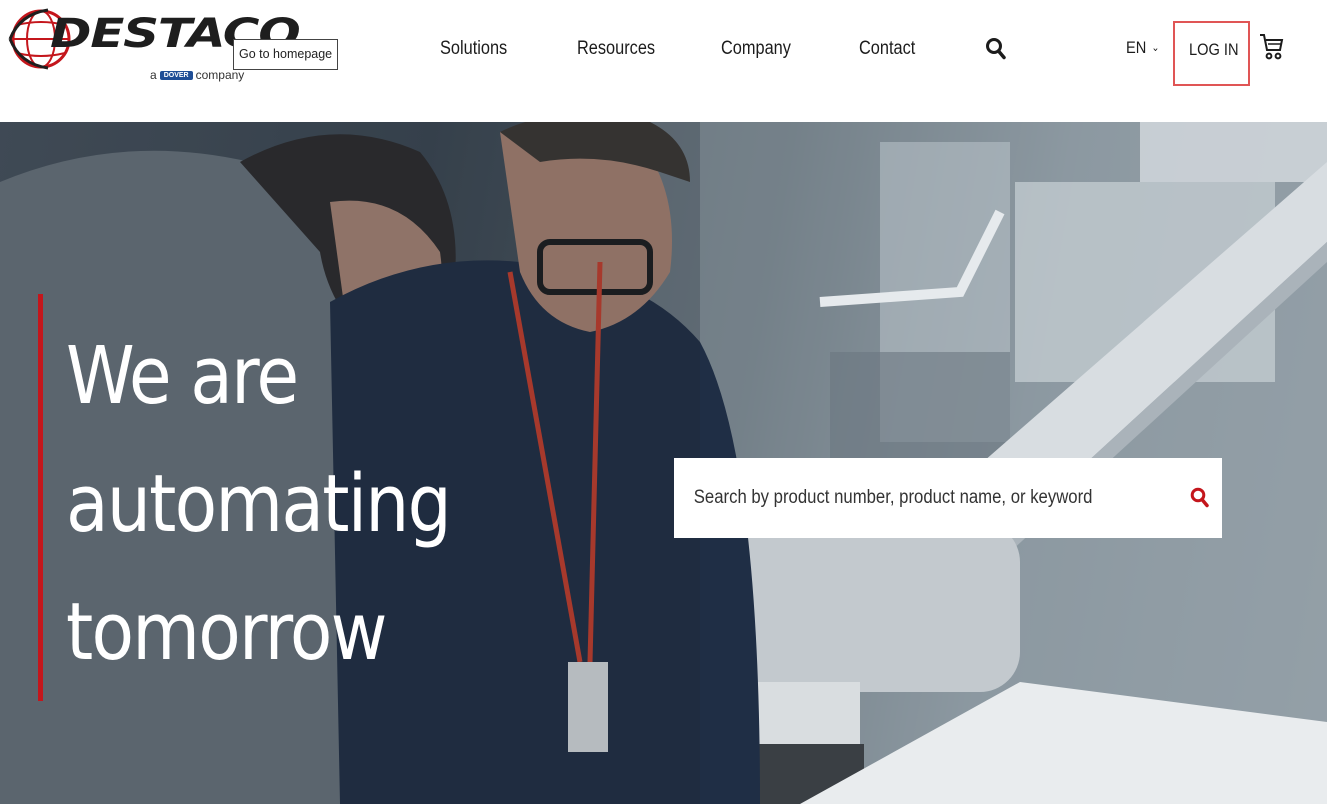 This screenshot has width=1327, height=804. I want to click on hero-search-box, so click(948, 498).